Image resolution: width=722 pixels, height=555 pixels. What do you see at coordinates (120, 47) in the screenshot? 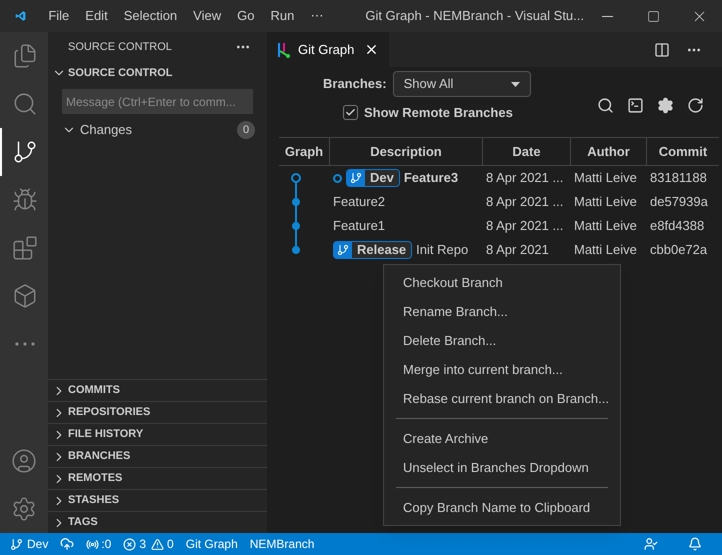
I see `sidebar-title: SOURCE CONTROL` at bounding box center [120, 47].